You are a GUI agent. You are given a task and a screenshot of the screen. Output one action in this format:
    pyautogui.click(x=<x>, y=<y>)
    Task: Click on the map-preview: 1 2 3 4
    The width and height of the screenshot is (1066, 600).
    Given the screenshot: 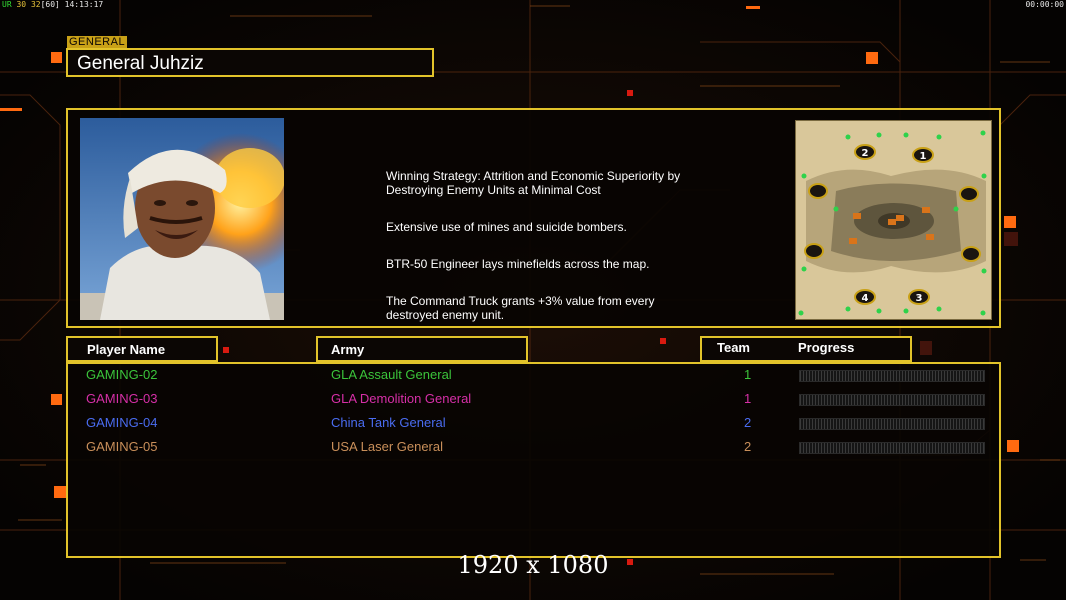 What is the action you would take?
    pyautogui.click(x=893, y=220)
    